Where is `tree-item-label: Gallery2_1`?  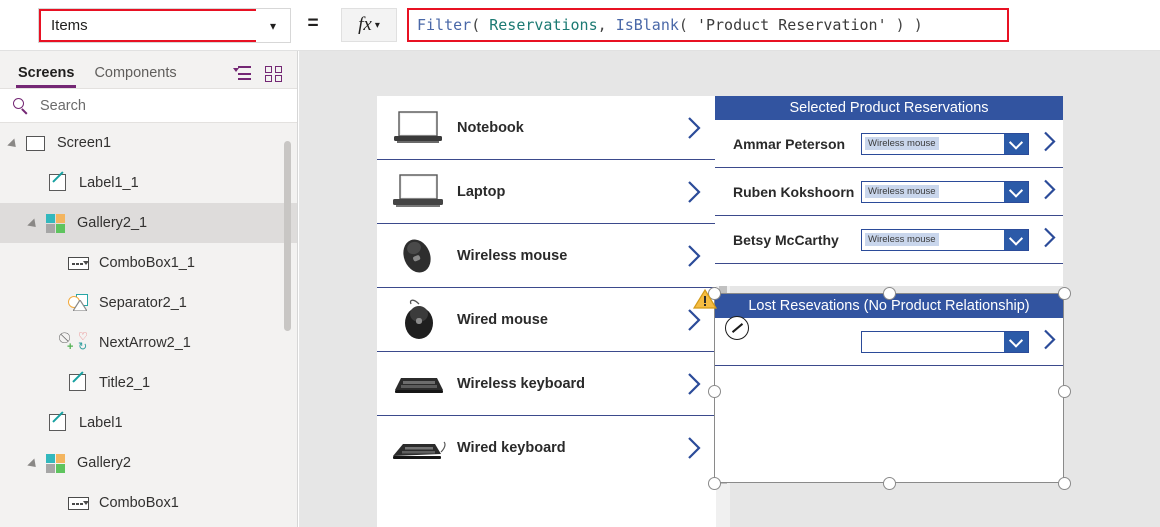 tree-item-label: Gallery2_1 is located at coordinates (112, 223).